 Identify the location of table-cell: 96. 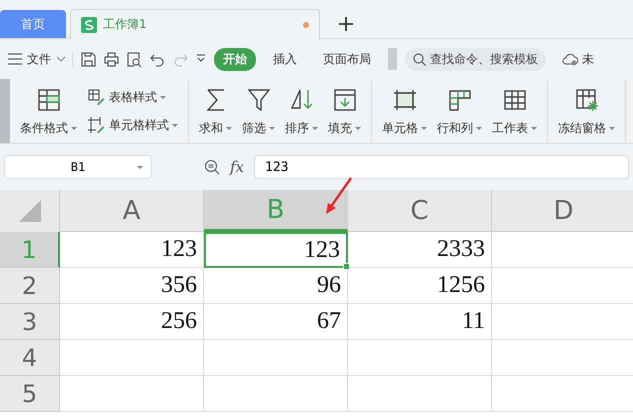
(276, 286).